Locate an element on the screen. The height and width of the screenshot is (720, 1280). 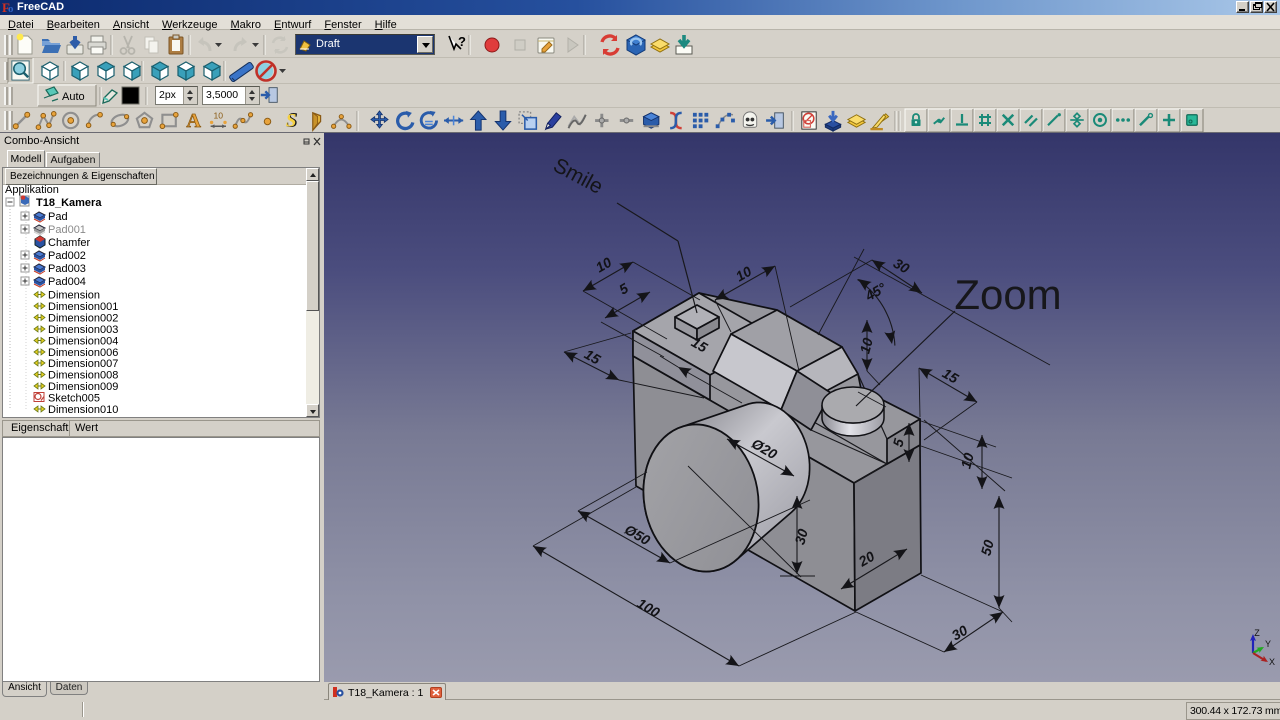
svg-text: A is located at coordinates (193, 121).